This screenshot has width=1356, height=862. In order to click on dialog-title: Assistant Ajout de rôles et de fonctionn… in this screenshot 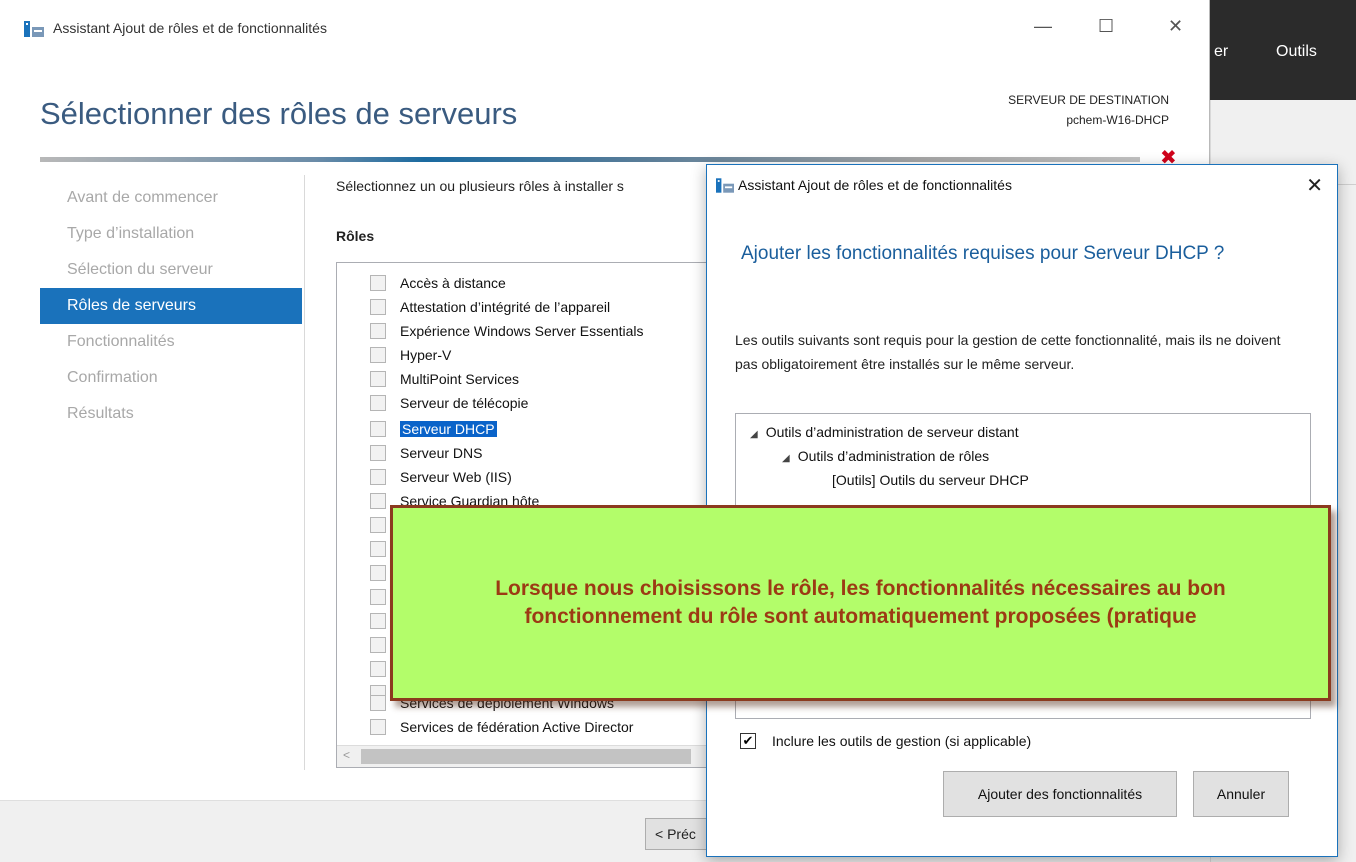, I will do `click(875, 185)`.